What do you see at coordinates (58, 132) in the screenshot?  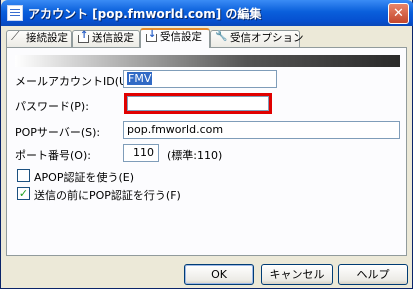 I see `pop-server-label: POPサーバー(S):` at bounding box center [58, 132].